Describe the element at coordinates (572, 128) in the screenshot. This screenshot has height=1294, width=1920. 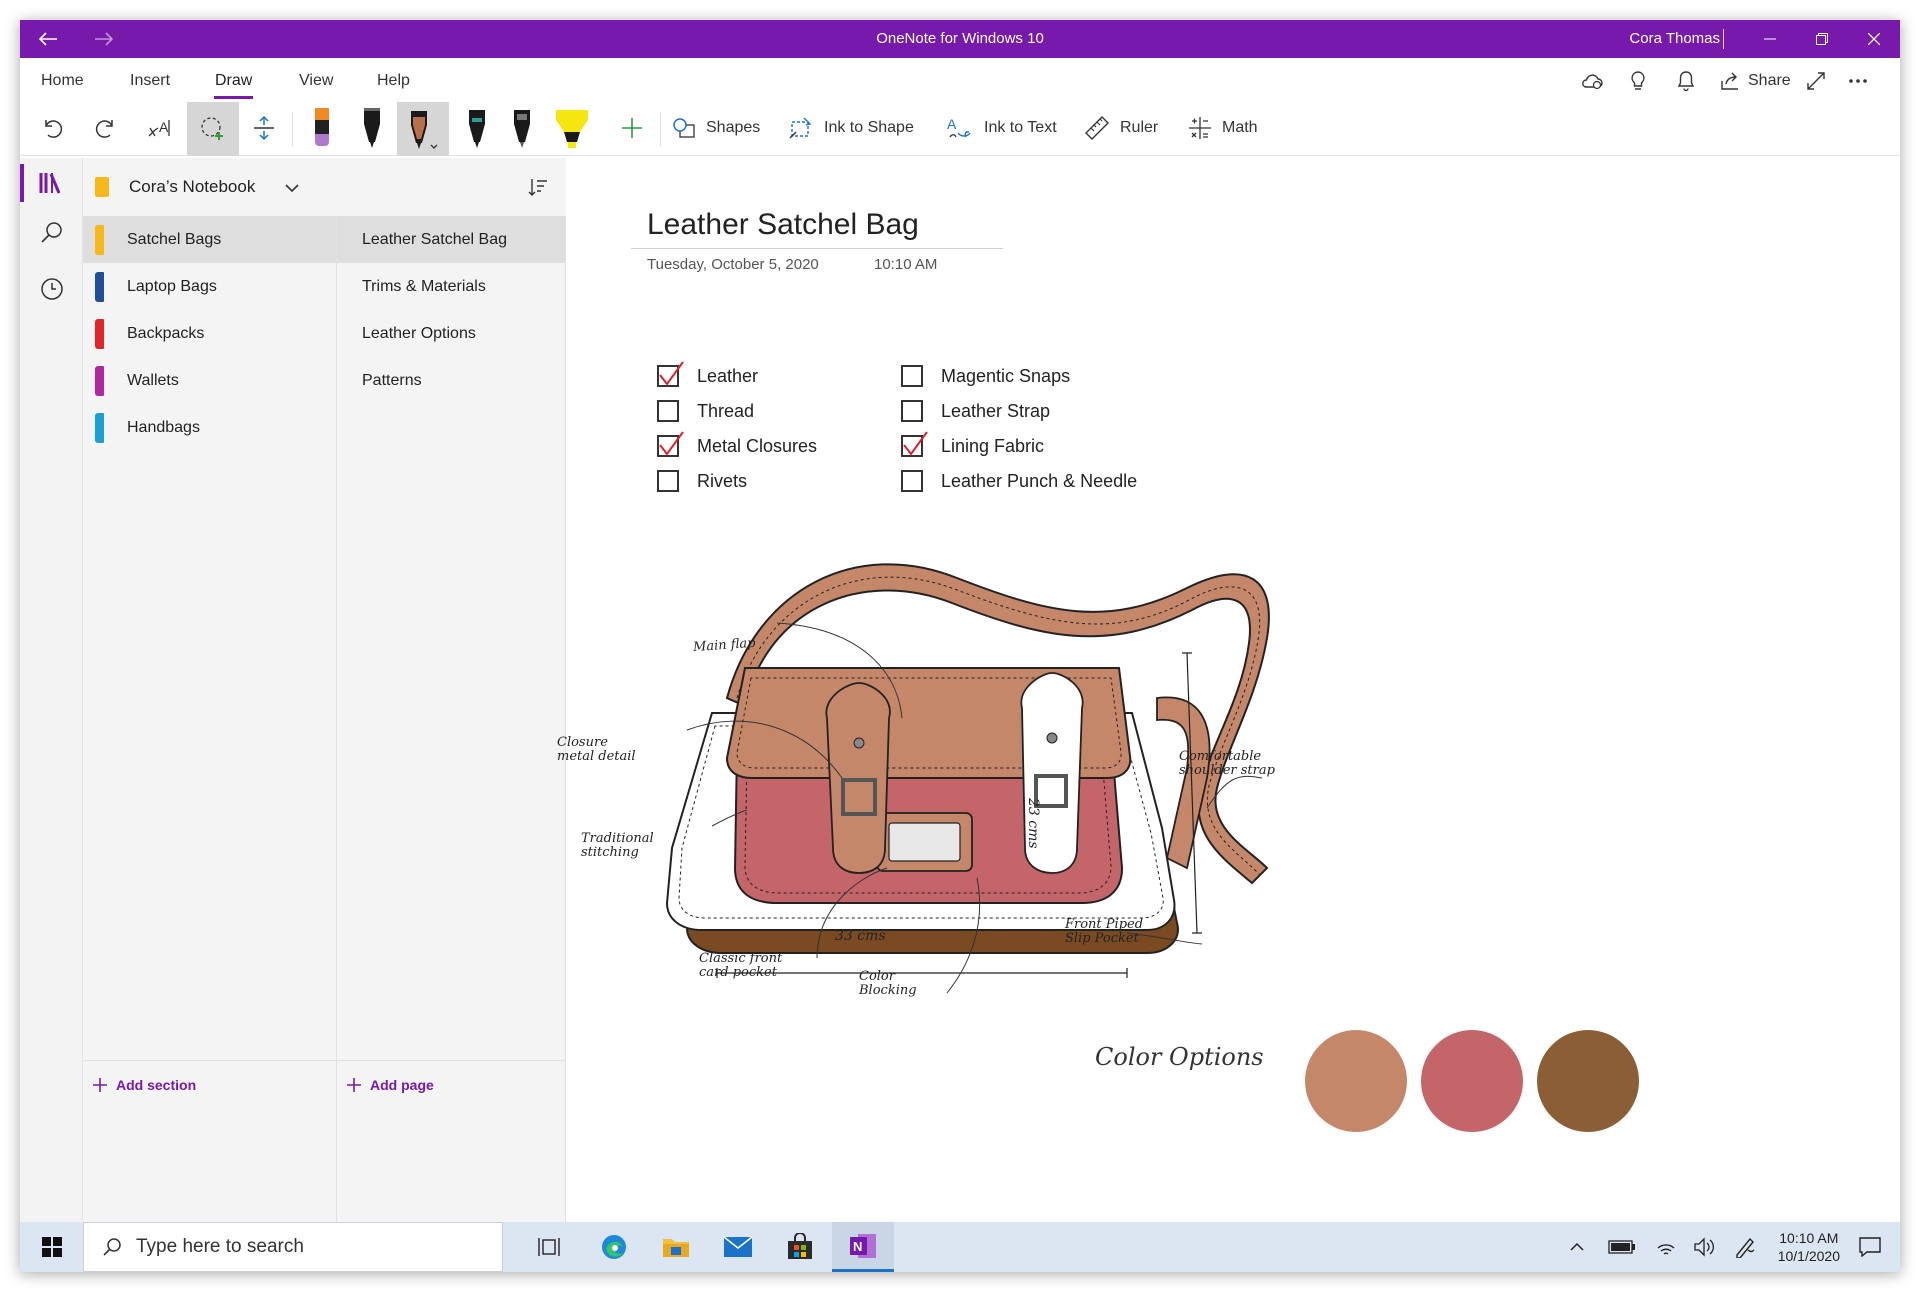
I see `highlighter-yellow` at that location.